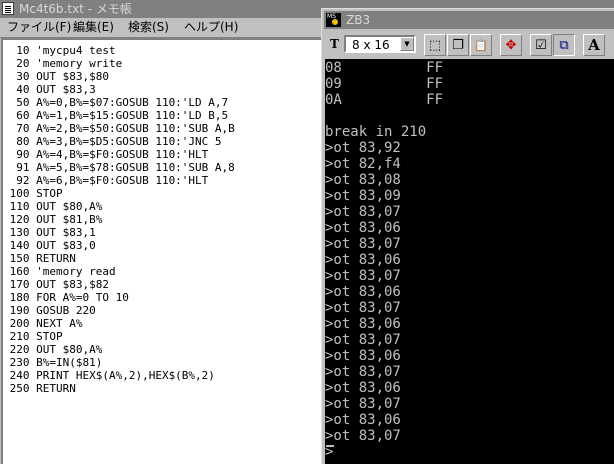 Image resolution: width=614 pixels, height=464 pixels. I want to click on notepad-icon, so click(8, 8).